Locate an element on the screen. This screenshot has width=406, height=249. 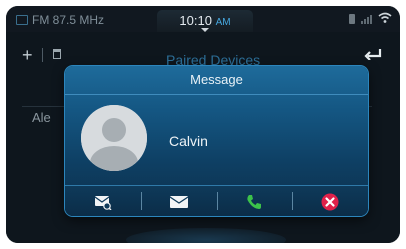
radio-icon is located at coordinates (22, 20).